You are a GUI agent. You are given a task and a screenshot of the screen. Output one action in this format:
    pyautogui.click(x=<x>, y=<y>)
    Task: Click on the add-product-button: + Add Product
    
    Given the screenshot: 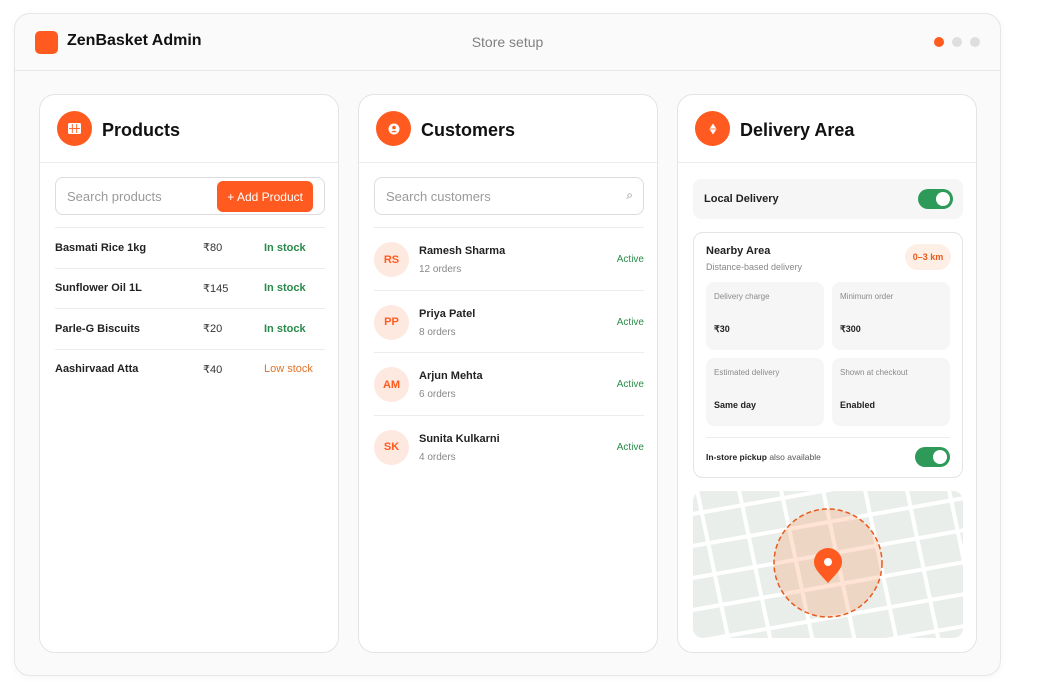 What is the action you would take?
    pyautogui.click(x=265, y=196)
    